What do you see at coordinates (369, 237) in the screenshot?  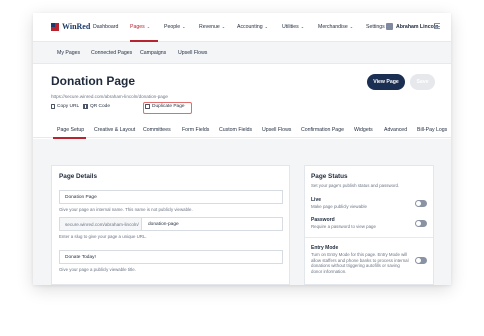 I see `status-divider` at bounding box center [369, 237].